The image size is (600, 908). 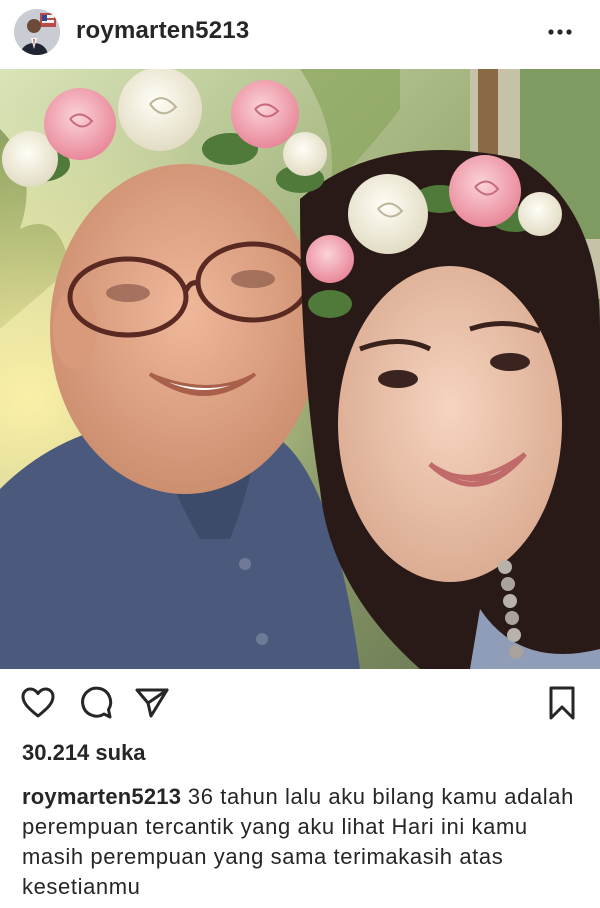 What do you see at coordinates (300, 704) in the screenshot?
I see `post-actions-bar` at bounding box center [300, 704].